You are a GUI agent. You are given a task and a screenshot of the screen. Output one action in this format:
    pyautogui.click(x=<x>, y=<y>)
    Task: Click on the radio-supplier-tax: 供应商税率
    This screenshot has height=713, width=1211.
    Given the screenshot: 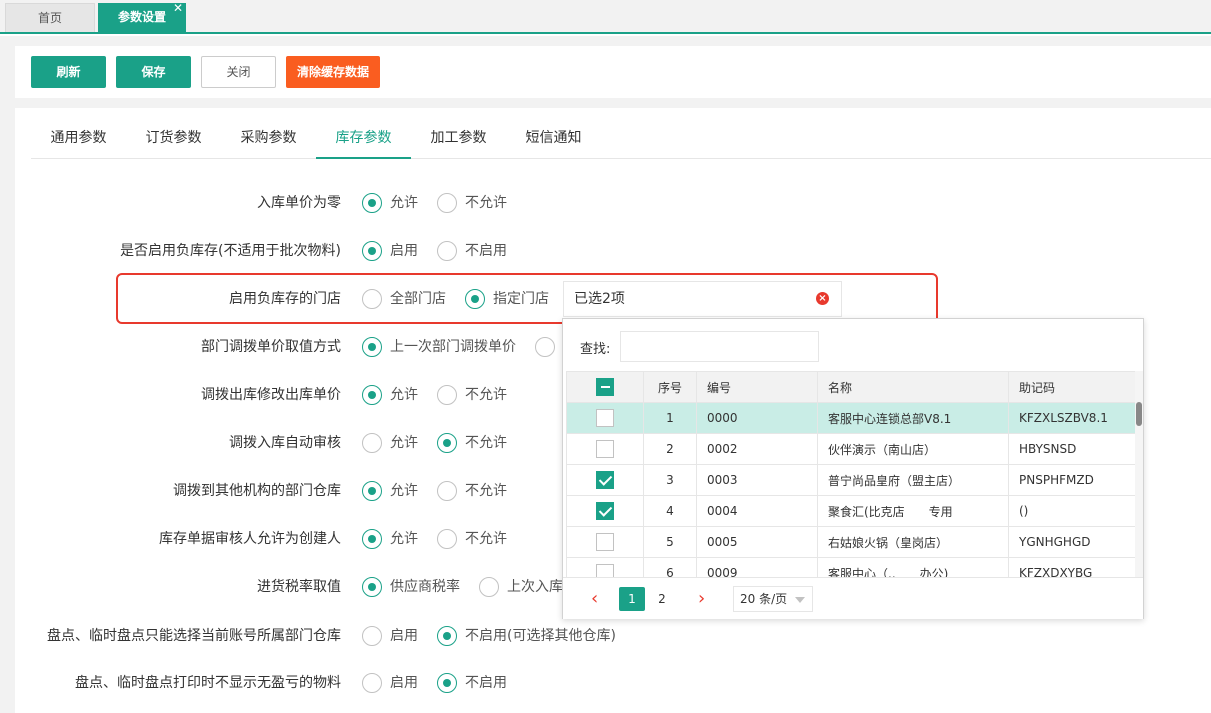 What is the action you would take?
    pyautogui.click(x=411, y=587)
    